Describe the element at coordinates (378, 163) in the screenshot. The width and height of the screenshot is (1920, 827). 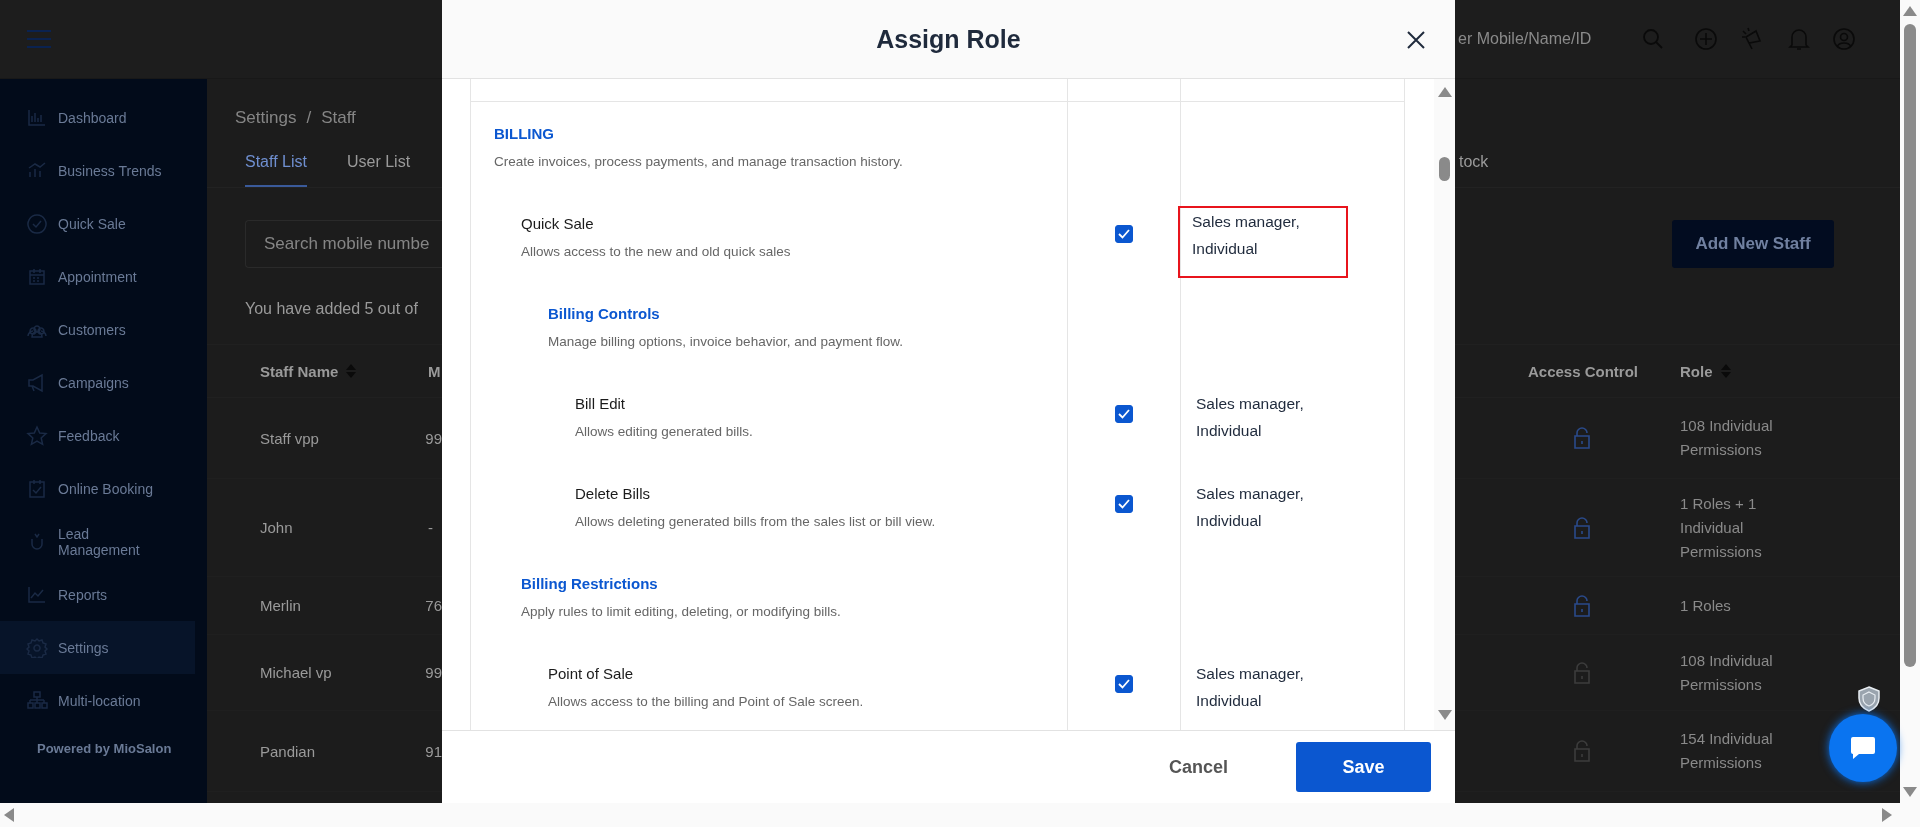
I see `tab: User List` at that location.